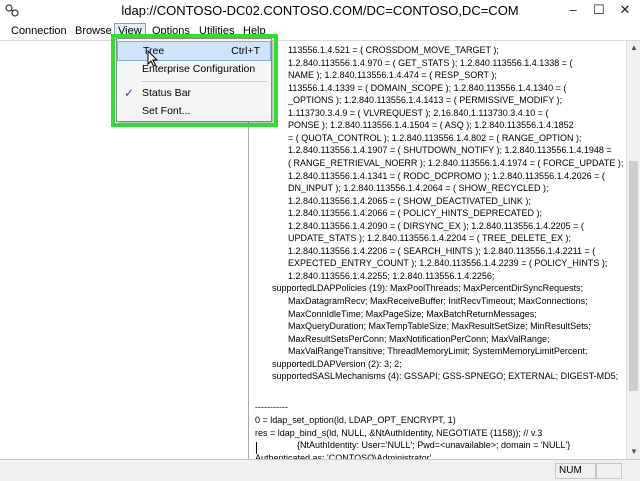 This screenshot has height=481, width=640. I want to click on status-bar: NUM, so click(320, 470).